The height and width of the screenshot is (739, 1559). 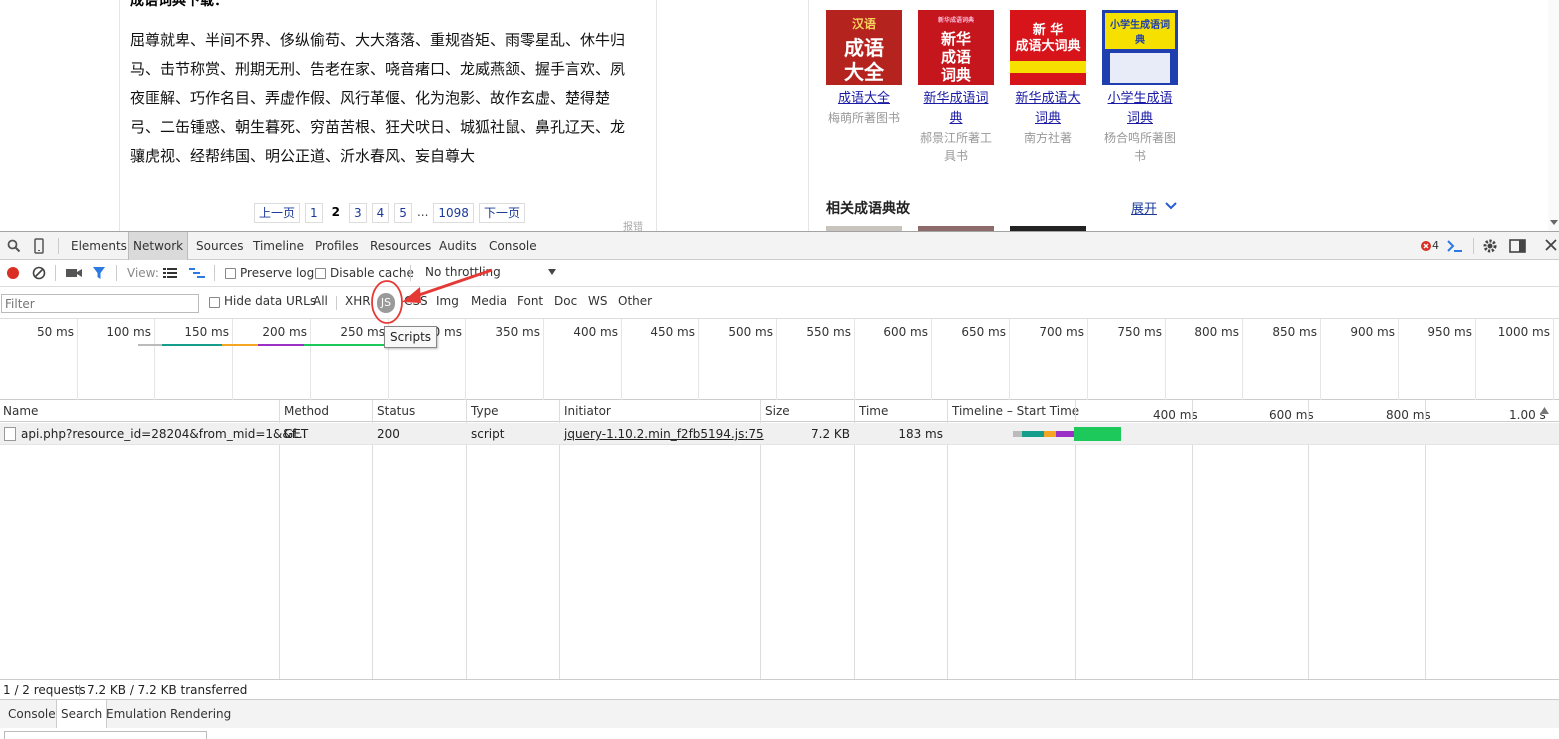 I want to click on type-filter-other: Other, so click(x=635, y=301).